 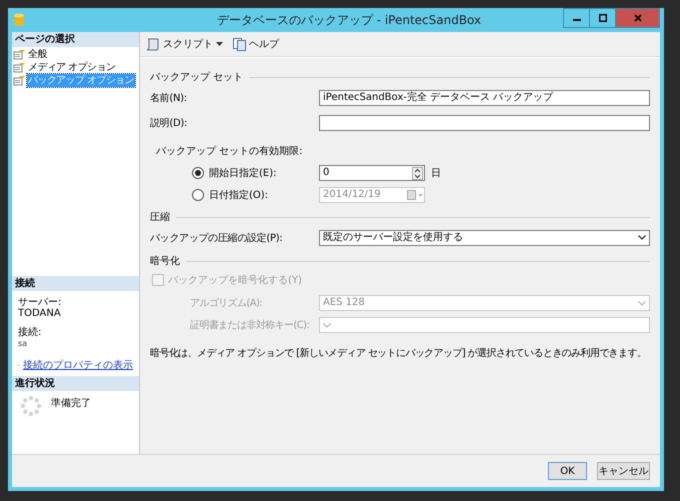 I want to click on spinner-icon, so click(x=31, y=406).